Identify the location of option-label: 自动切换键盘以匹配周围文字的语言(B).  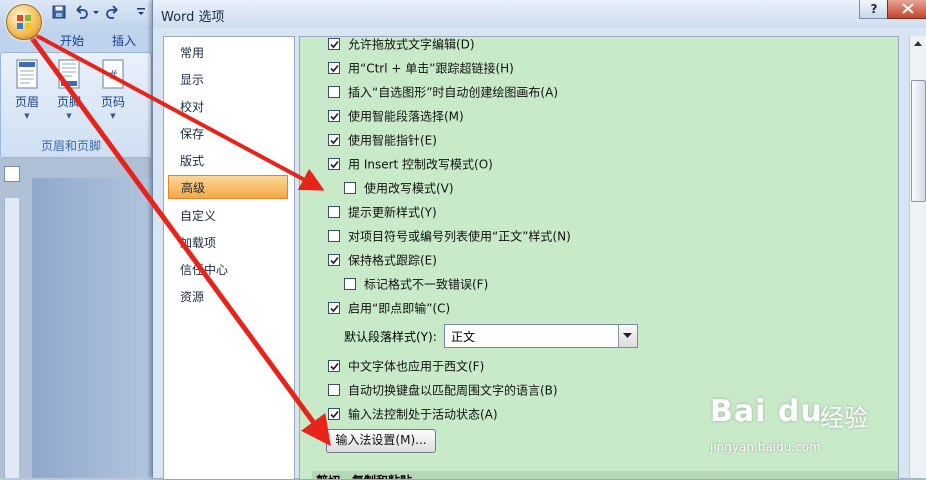
(453, 390).